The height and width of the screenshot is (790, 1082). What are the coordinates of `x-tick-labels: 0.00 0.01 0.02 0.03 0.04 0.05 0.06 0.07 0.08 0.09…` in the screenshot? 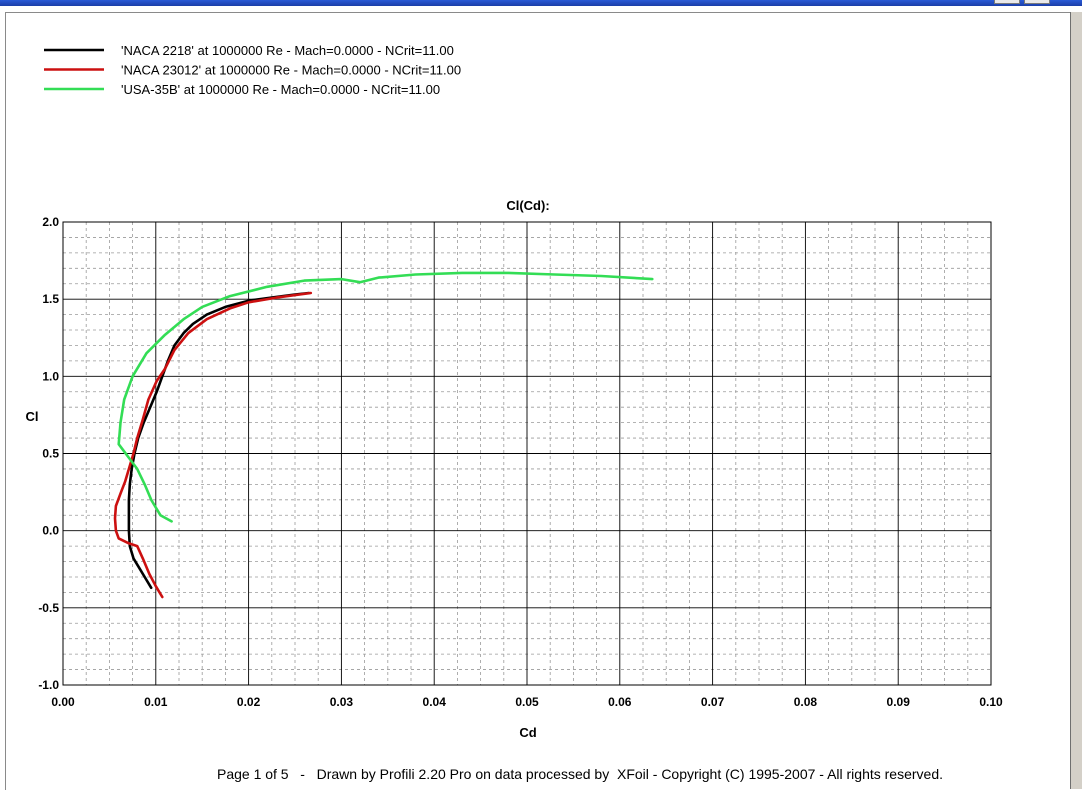 It's located at (527, 702).